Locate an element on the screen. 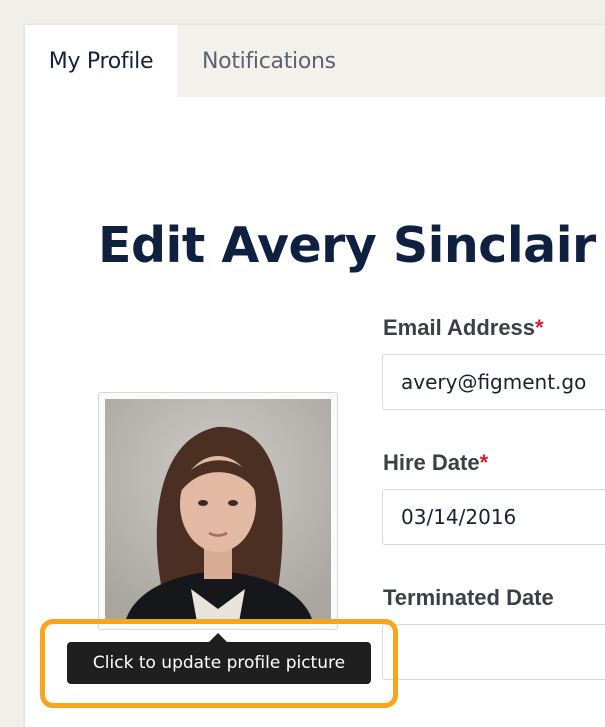 Image resolution: width=605 pixels, height=727 pixels. terminated-date-field is located at coordinates (493, 652).